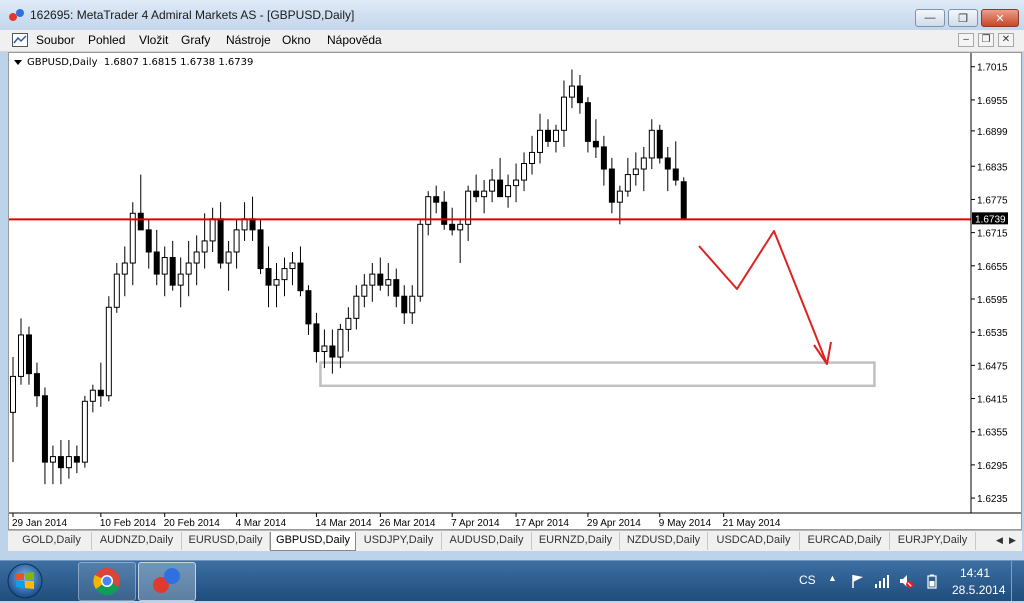 The image size is (1024, 603). I want to click on taskbar-metatrader-button, so click(167, 581).